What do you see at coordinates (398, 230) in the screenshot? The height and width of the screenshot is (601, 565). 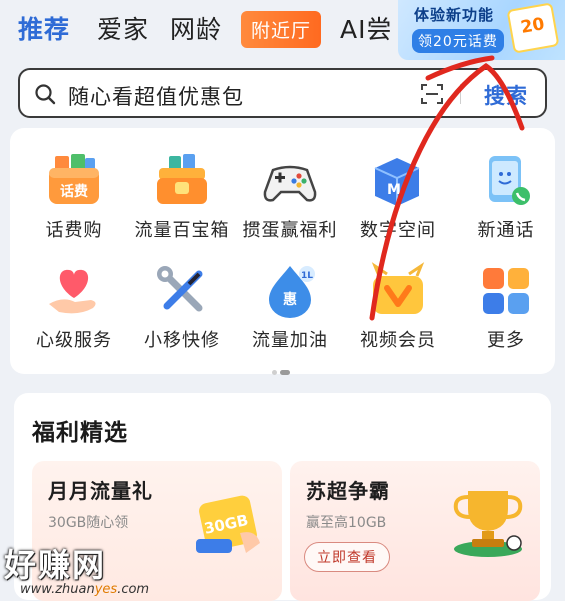 I see `service-label: 数字空间` at bounding box center [398, 230].